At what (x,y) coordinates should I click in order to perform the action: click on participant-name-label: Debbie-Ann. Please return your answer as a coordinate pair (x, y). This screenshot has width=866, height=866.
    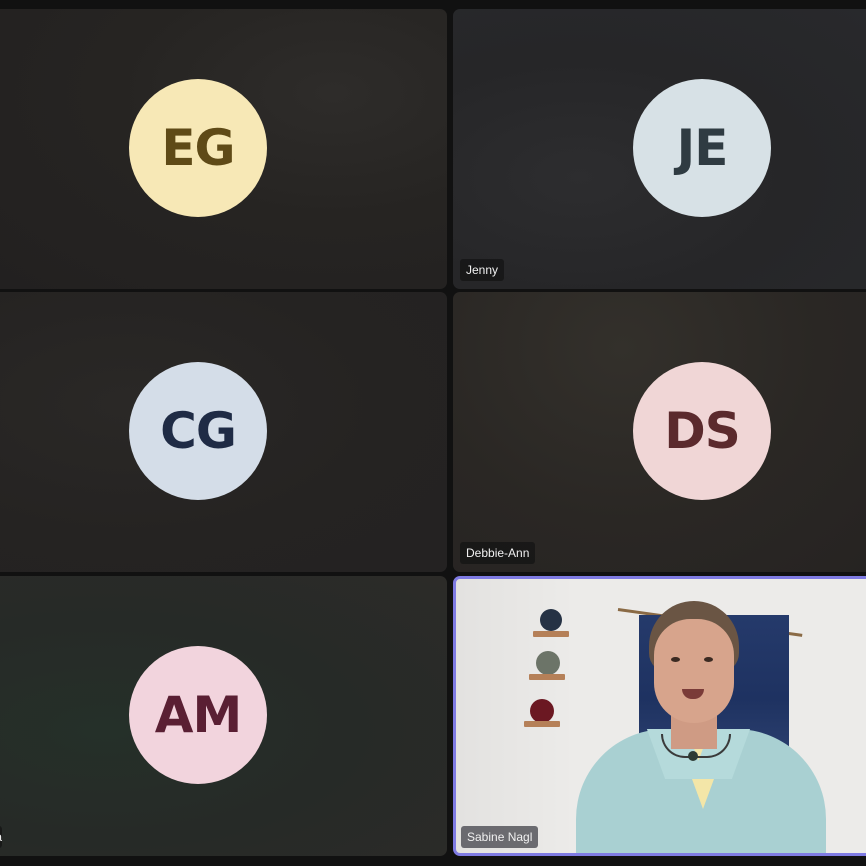
    Looking at the image, I should click on (498, 553).